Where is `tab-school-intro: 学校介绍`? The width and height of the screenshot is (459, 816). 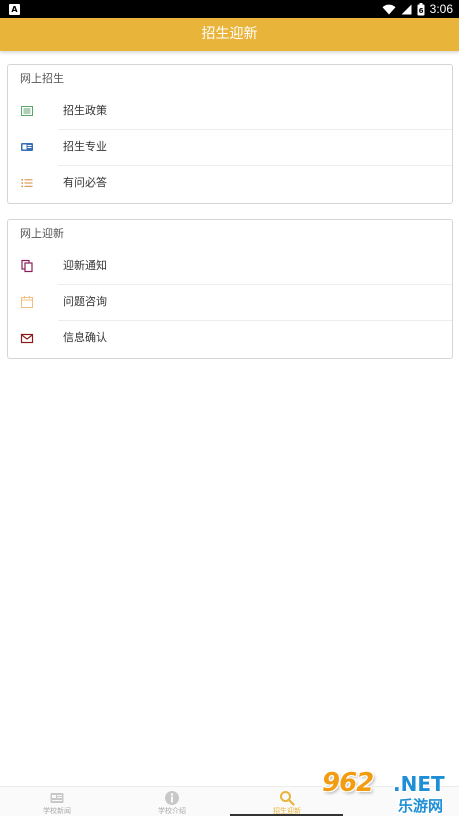
tab-school-intro: 学校介绍 is located at coordinates (172, 801).